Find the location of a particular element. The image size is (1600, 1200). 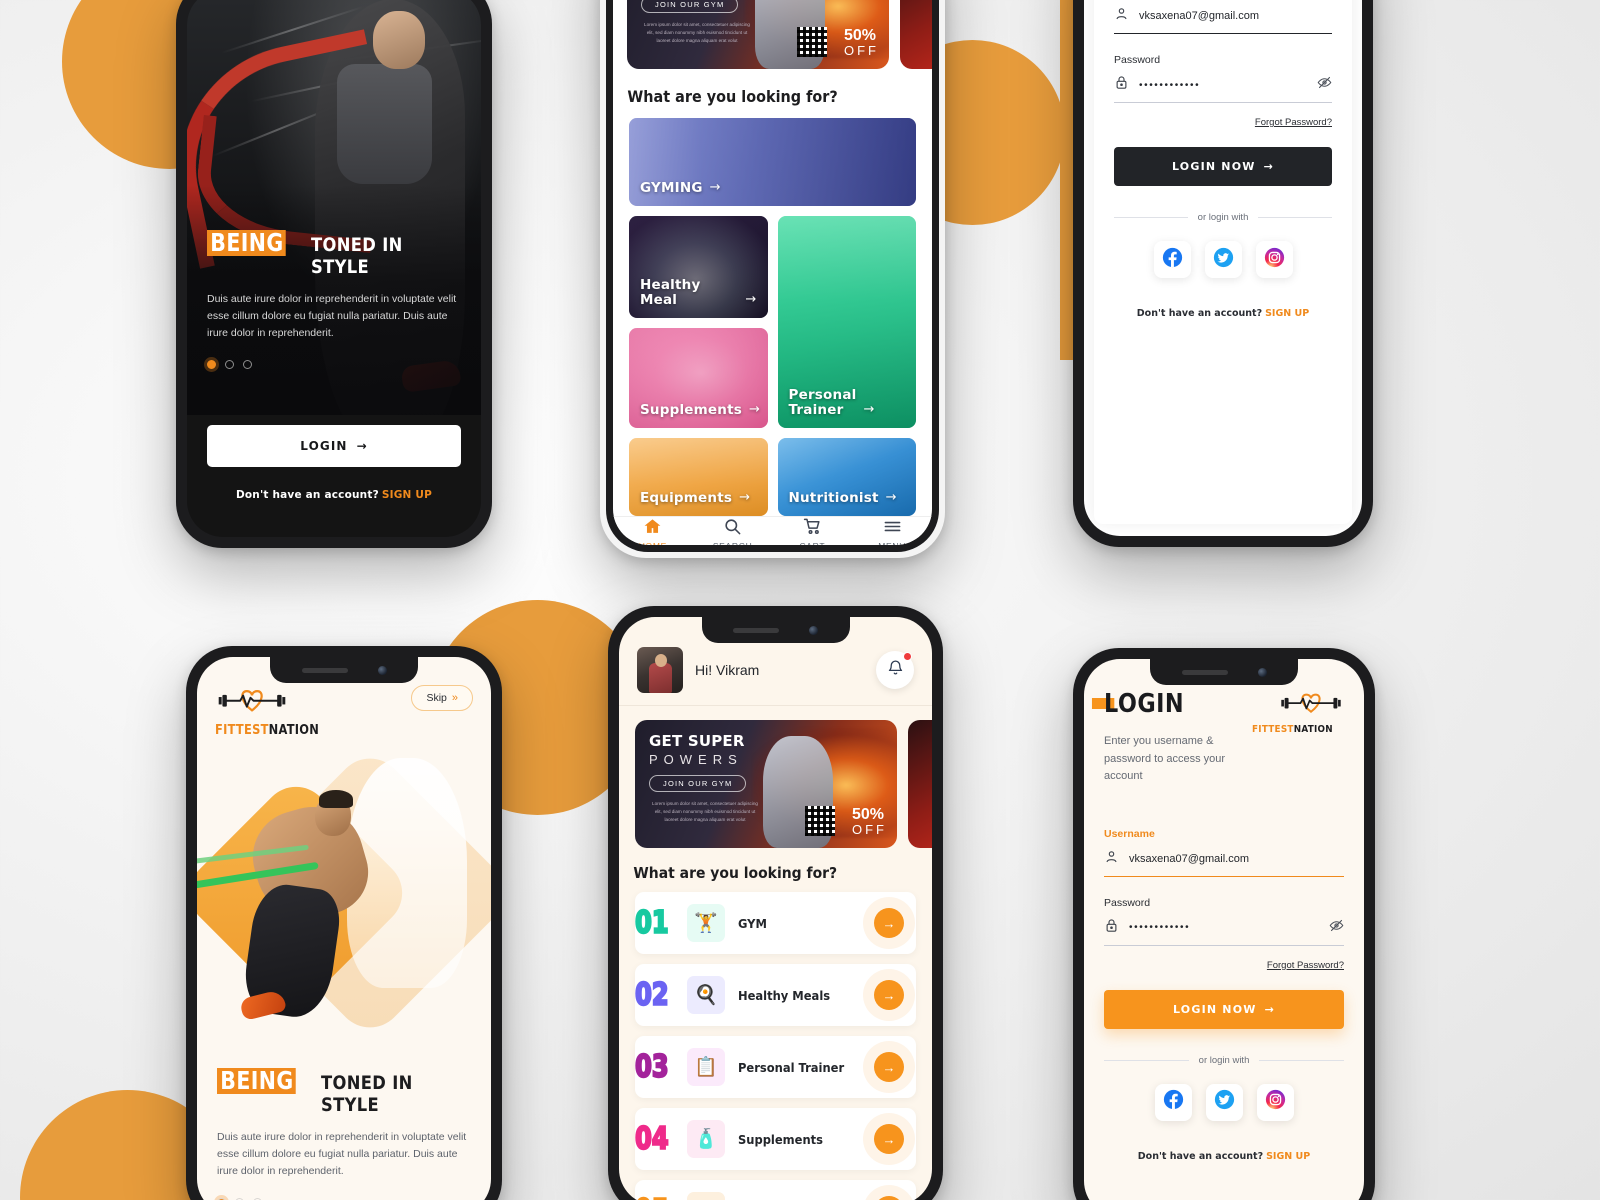

tab-label: MENU is located at coordinates (892, 543).